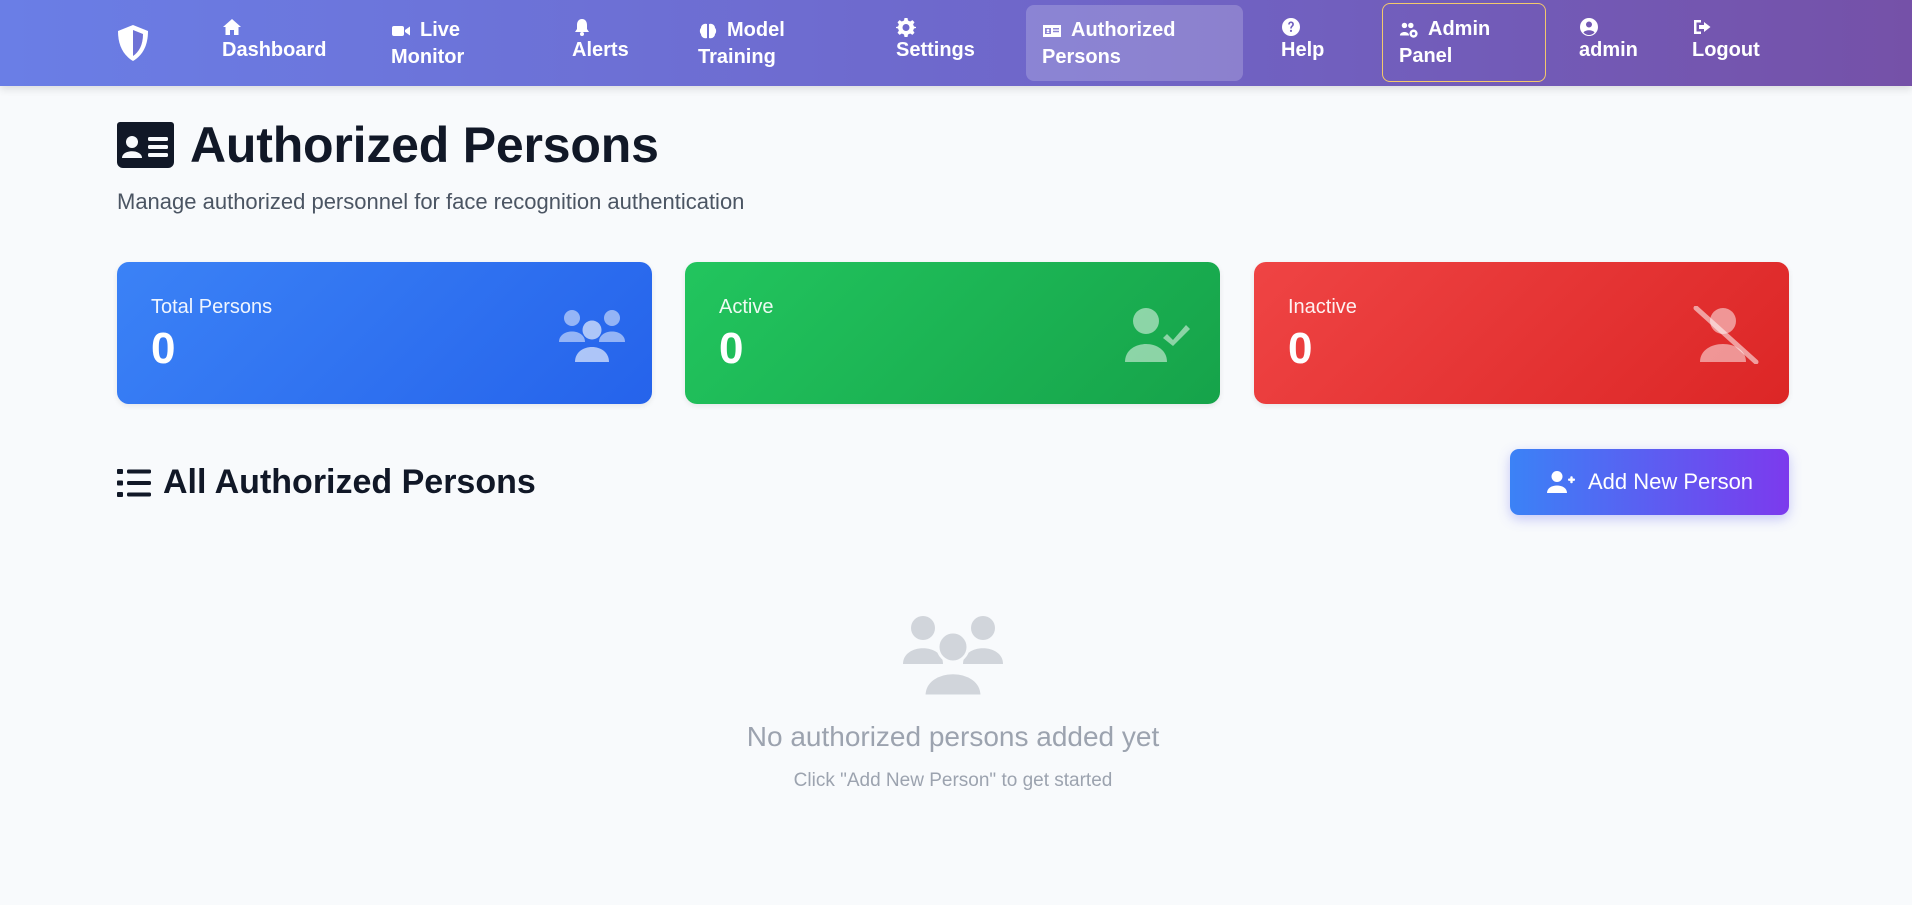 The image size is (1912, 905). Describe the element at coordinates (741, 43) in the screenshot. I see `nav-model-training: Model Training` at that location.